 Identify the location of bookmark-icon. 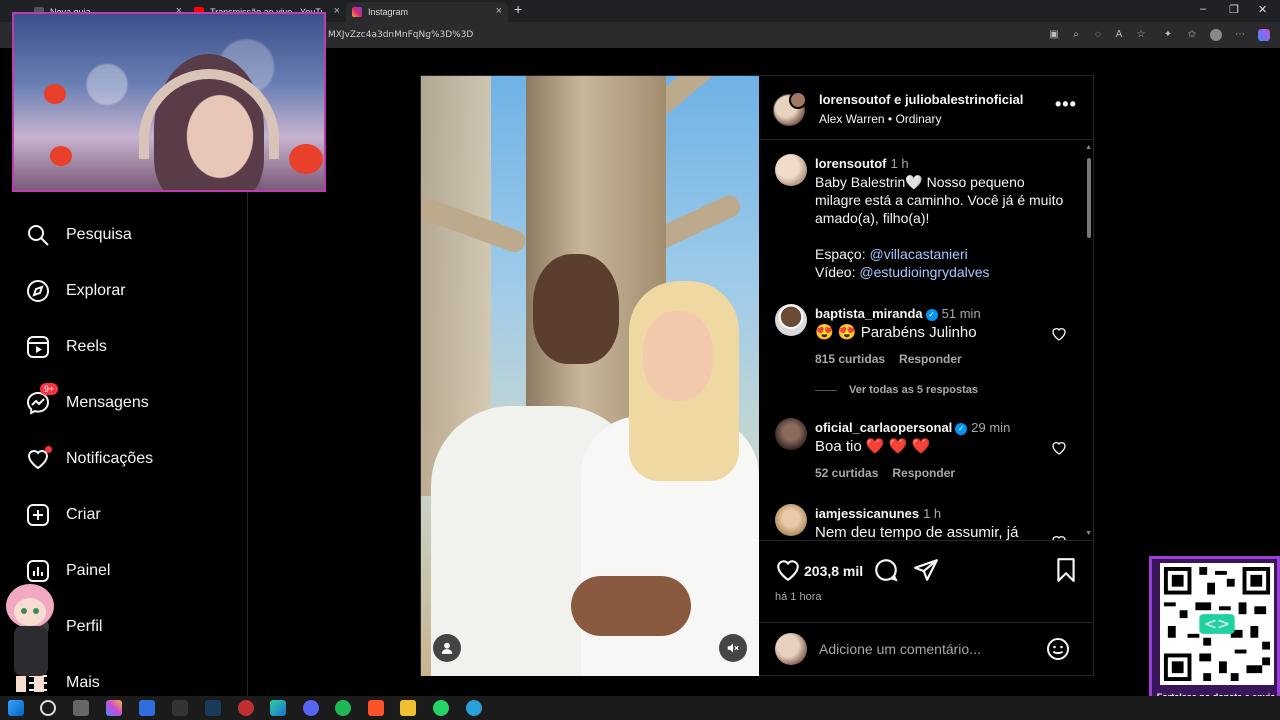
(1066, 570).